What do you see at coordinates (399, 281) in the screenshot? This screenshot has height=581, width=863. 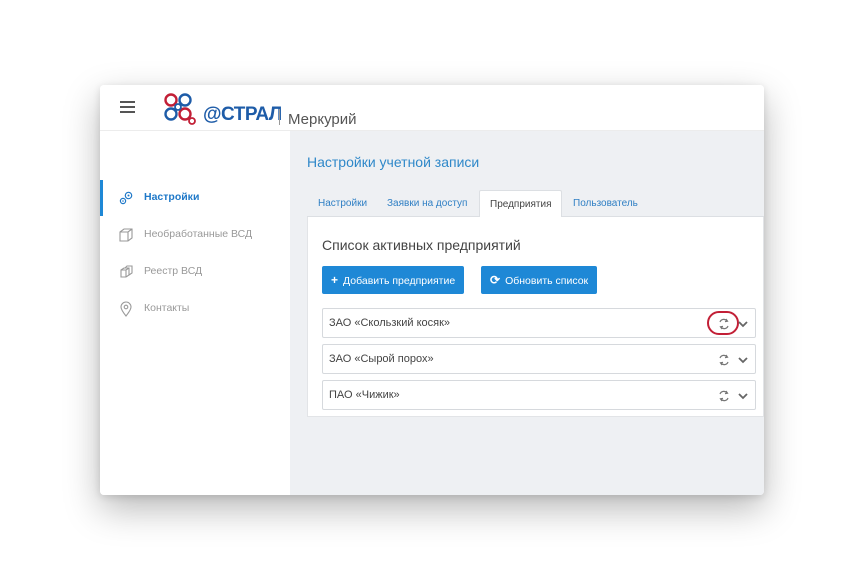 I see `add-enterprise-label: Добавить предприятие` at bounding box center [399, 281].